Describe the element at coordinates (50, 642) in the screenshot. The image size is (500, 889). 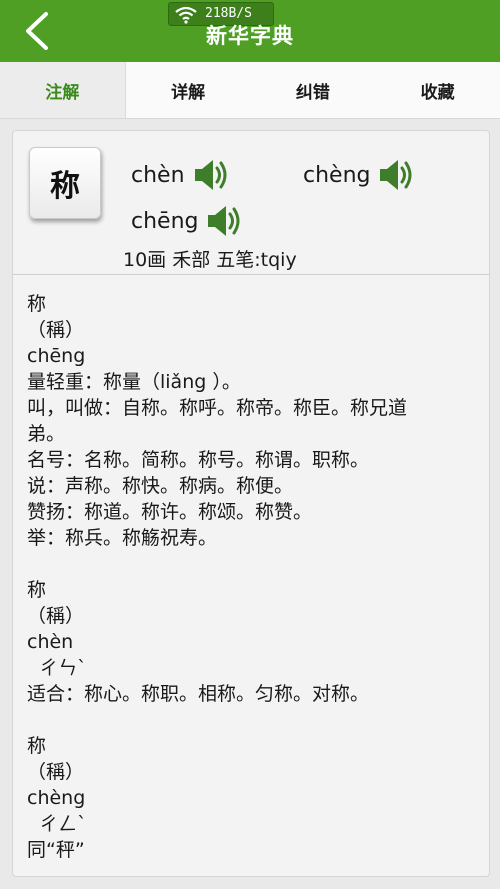
I see `definition-line: chèn` at that location.